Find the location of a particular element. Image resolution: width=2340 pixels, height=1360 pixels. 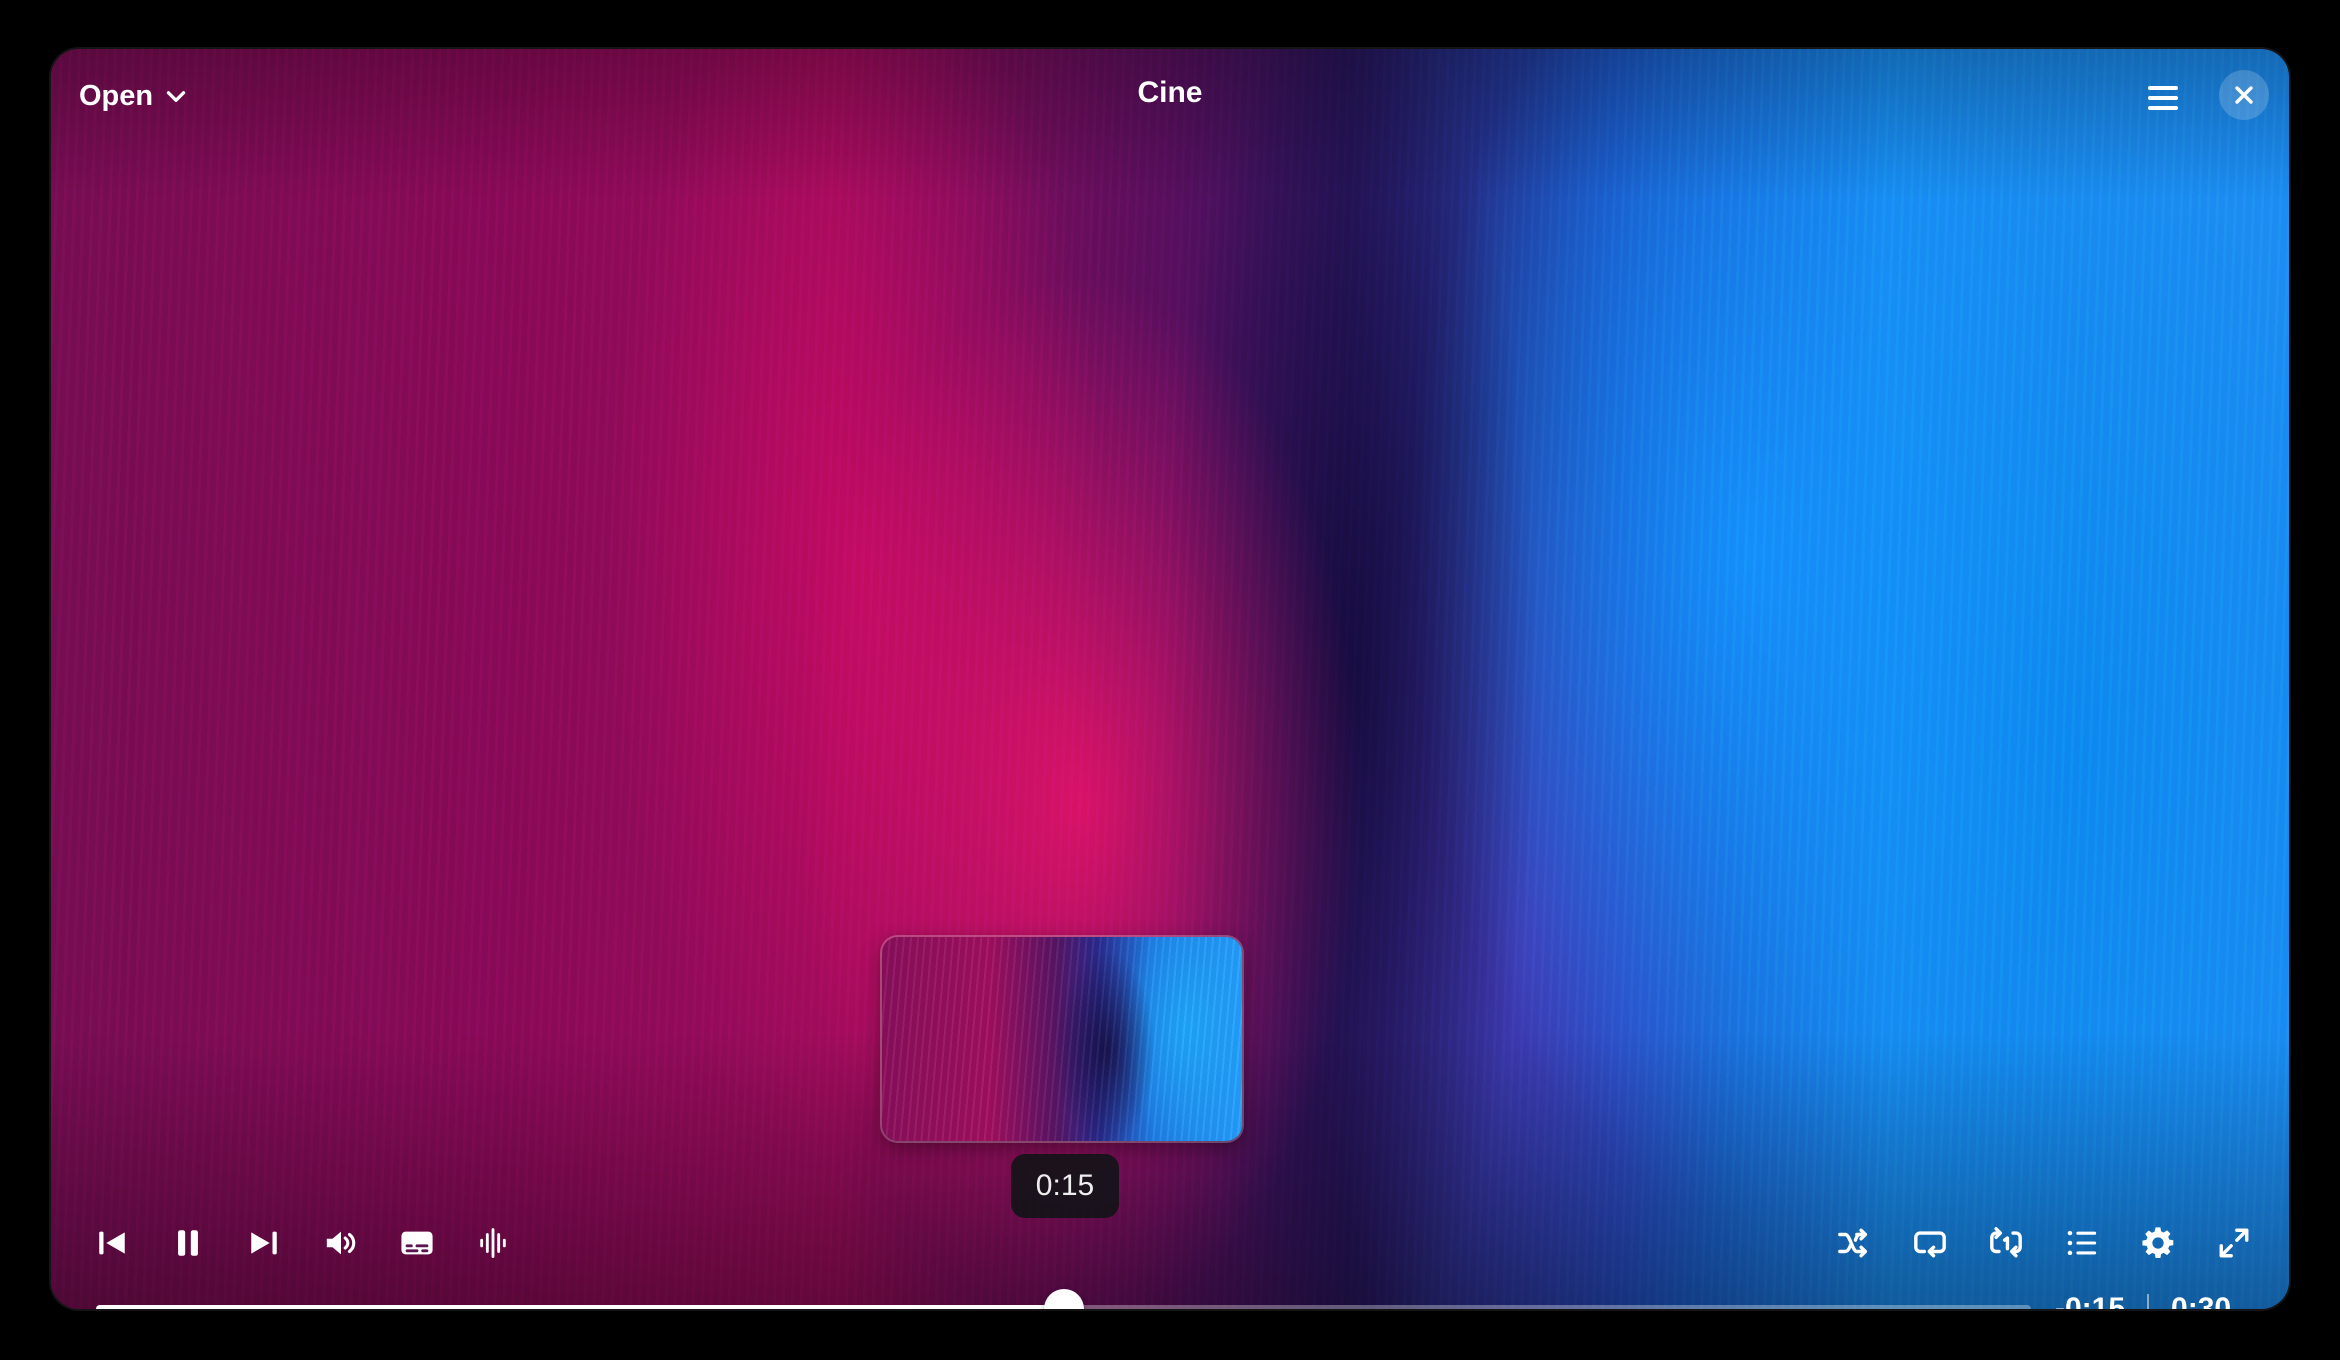

subtitles-icon is located at coordinates (417, 1243).